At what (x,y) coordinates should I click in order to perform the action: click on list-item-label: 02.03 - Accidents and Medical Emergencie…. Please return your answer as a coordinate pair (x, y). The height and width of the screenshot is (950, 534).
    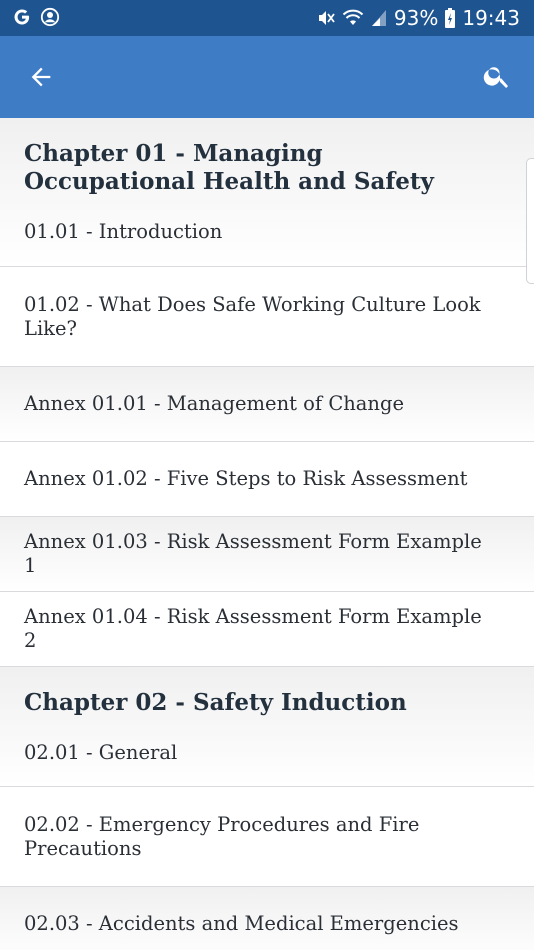
    Looking at the image, I should click on (241, 923).